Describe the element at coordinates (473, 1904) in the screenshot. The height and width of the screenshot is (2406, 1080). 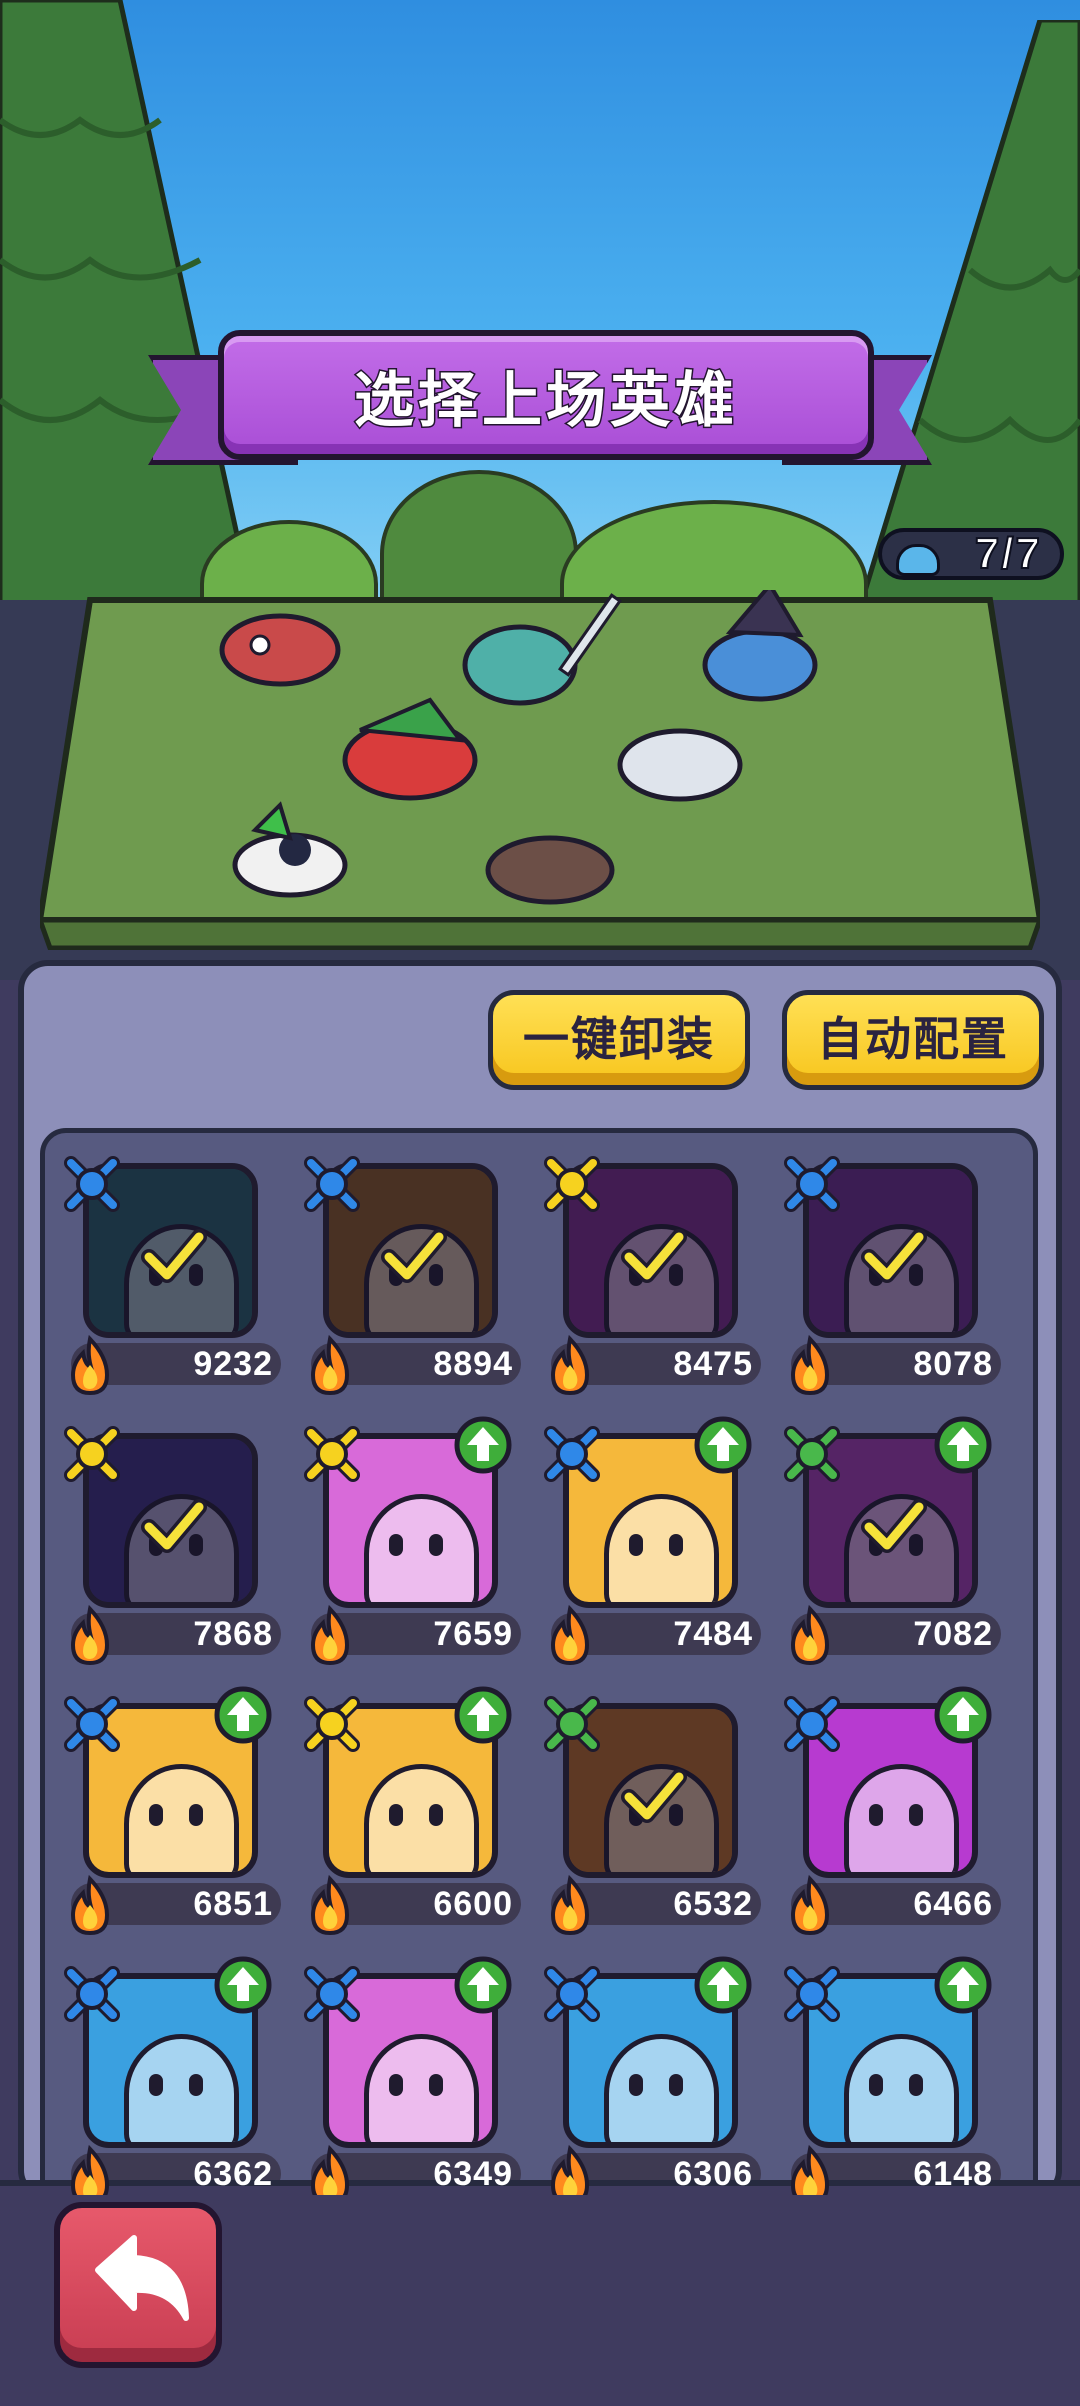
I see `hero-power: 6600` at that location.